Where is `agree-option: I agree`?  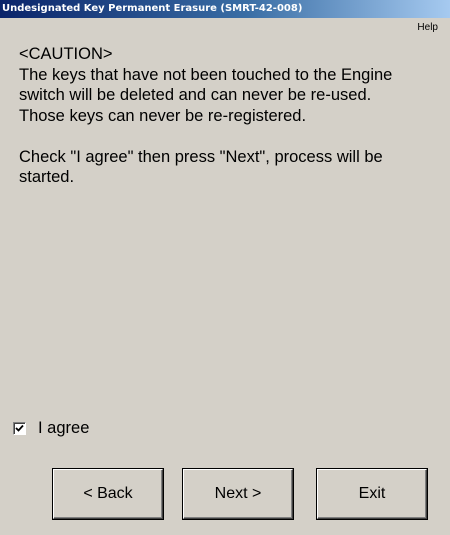
agree-option: I agree is located at coordinates (51, 428).